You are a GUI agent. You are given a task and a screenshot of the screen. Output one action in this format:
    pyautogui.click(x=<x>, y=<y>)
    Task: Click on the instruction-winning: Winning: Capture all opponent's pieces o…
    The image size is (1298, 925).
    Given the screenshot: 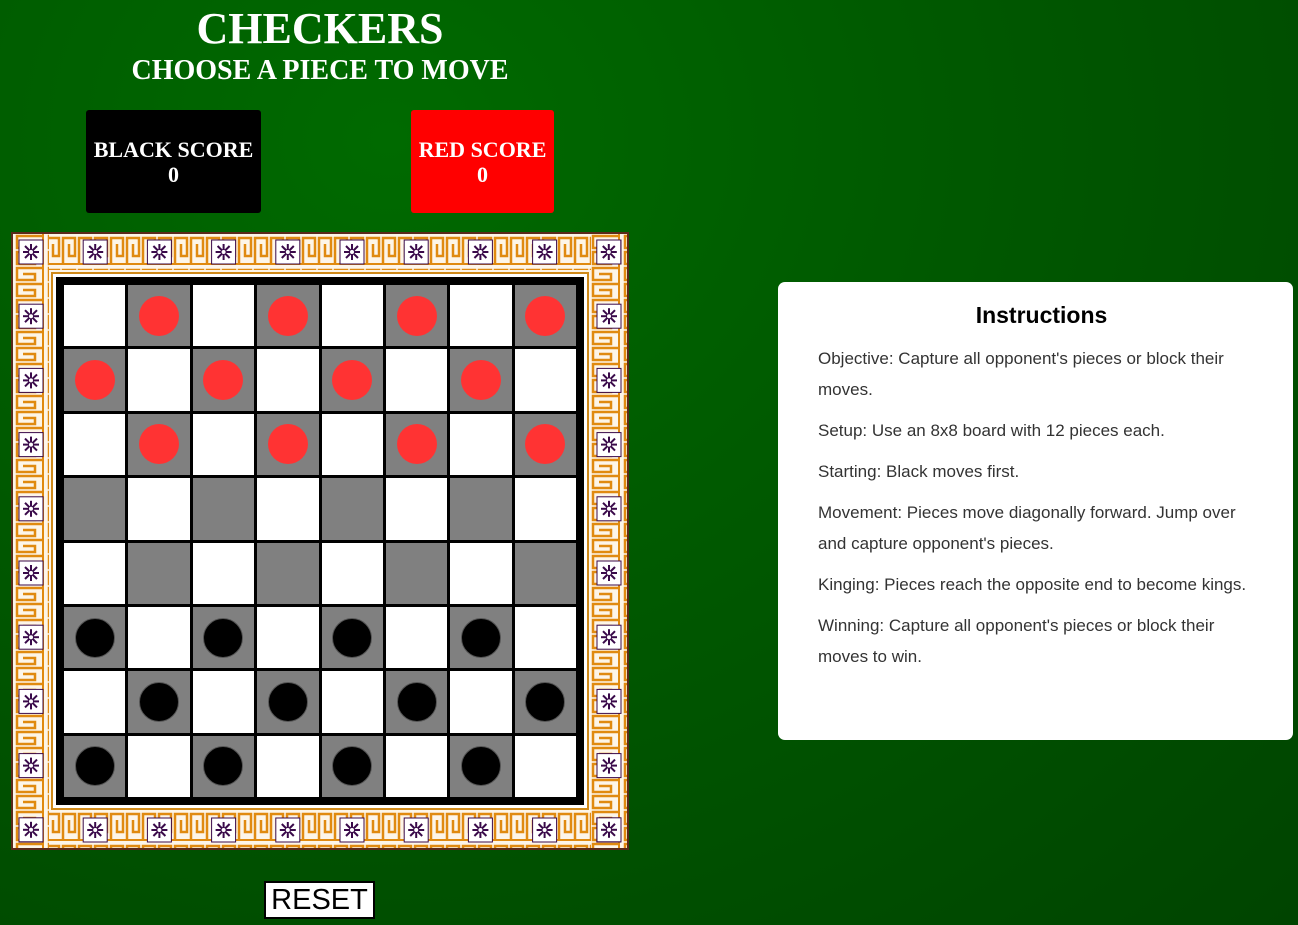 What is the action you would take?
    pyautogui.click(x=1016, y=641)
    